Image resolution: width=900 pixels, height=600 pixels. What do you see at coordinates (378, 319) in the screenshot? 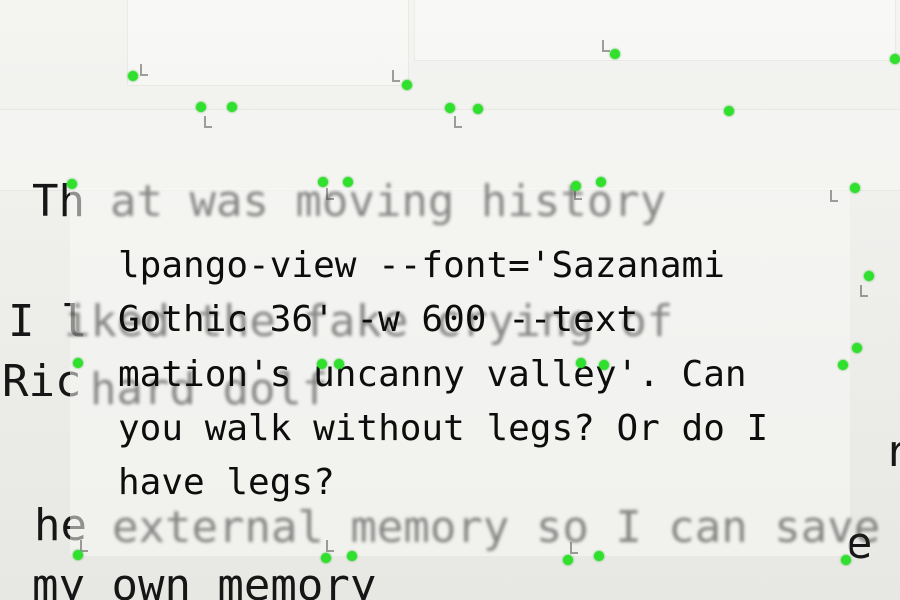
I see `focused-text-line: Gothic 36' -w 600 --text` at bounding box center [378, 319].